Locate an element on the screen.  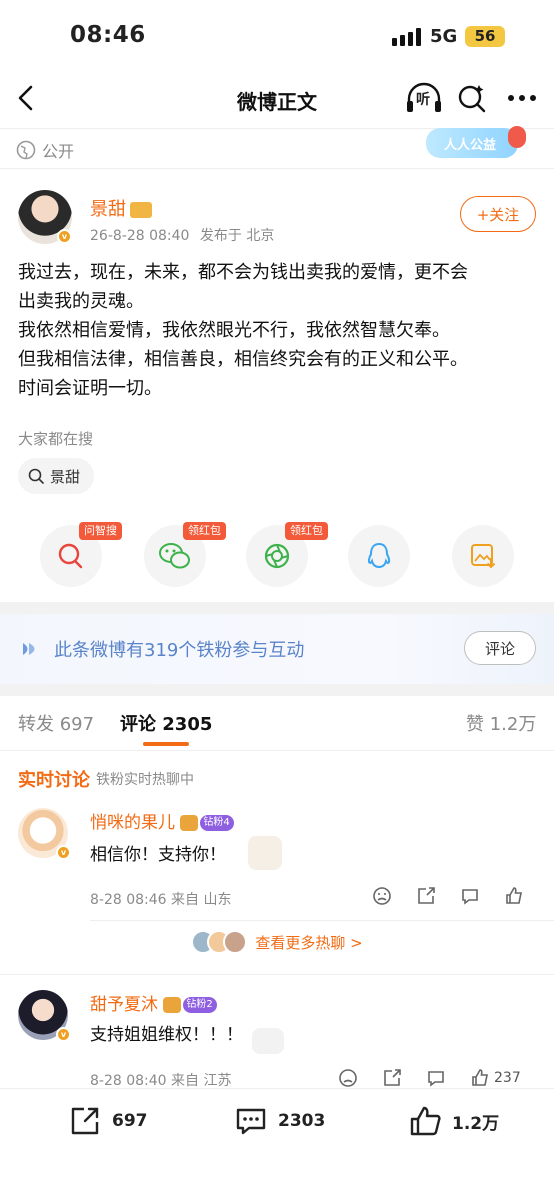
tab-likes: 赞 1.2万 is located at coordinates (501, 723).